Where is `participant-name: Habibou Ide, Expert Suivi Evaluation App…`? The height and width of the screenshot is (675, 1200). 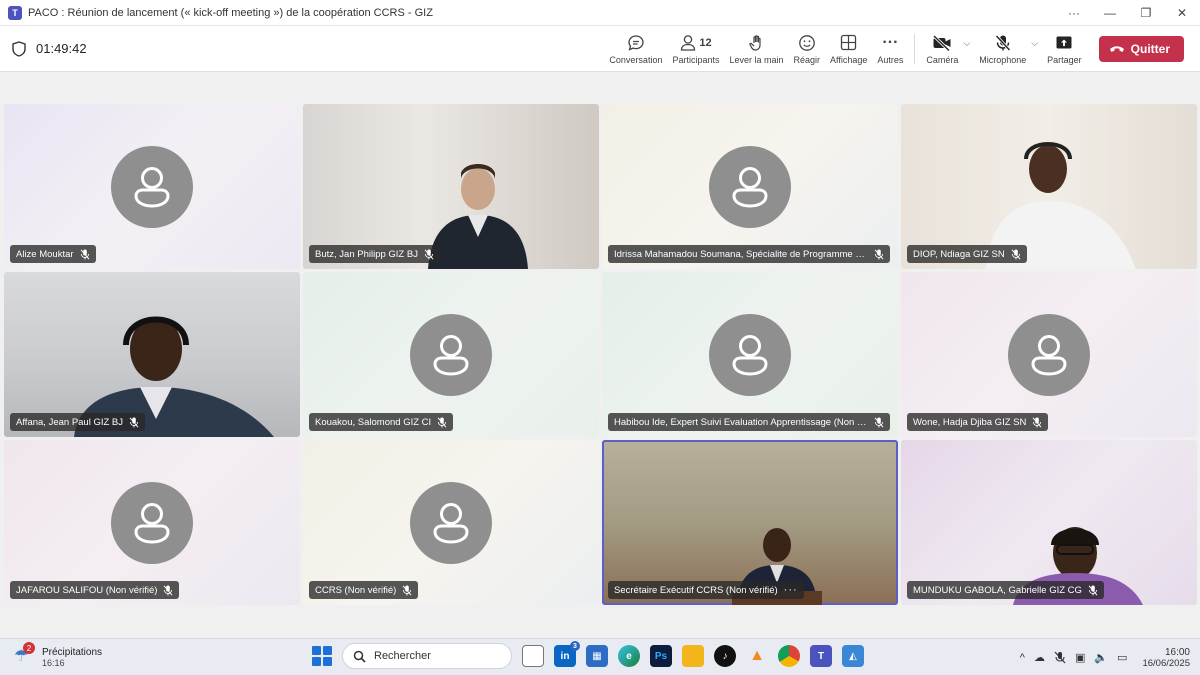
participant-name: Habibou Ide, Expert Suivi Evaluation App… is located at coordinates (741, 422).